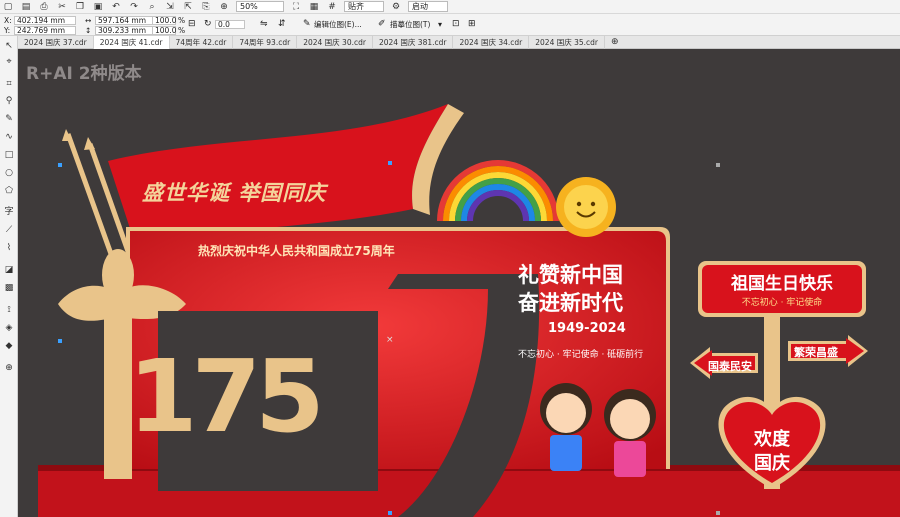 This screenshot has height=517, width=900. I want to click on heart-text-1: 欢度, so click(772, 439).